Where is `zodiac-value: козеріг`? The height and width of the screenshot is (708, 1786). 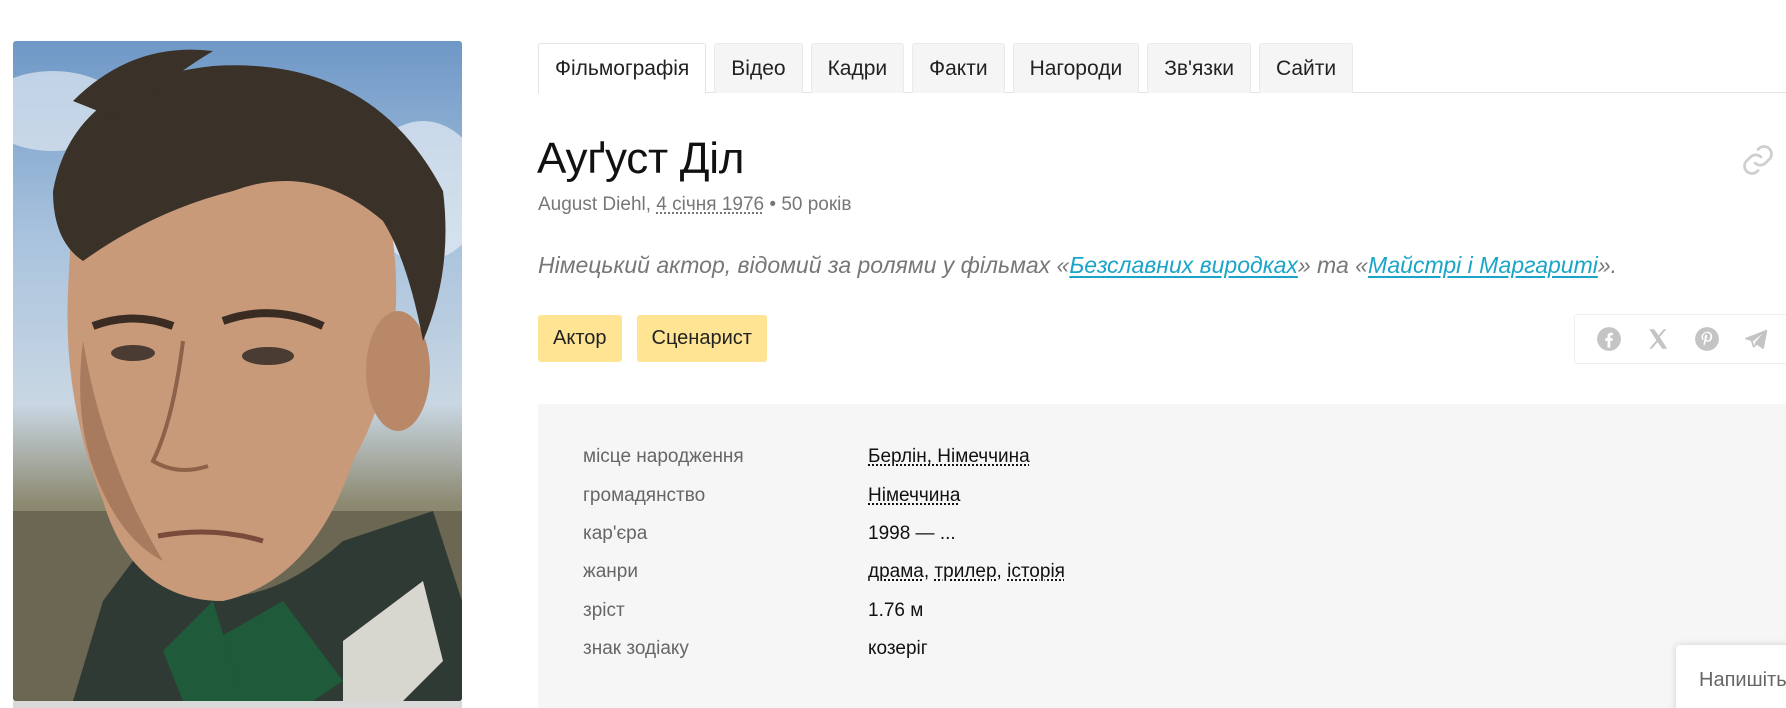 zodiac-value: козеріг is located at coordinates (898, 648).